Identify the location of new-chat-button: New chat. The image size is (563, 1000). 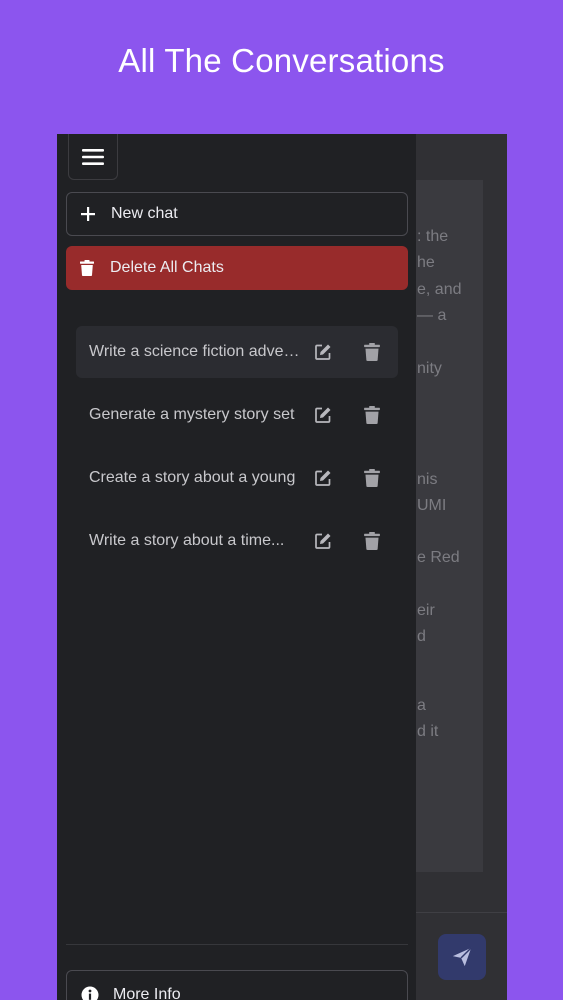
(237, 214).